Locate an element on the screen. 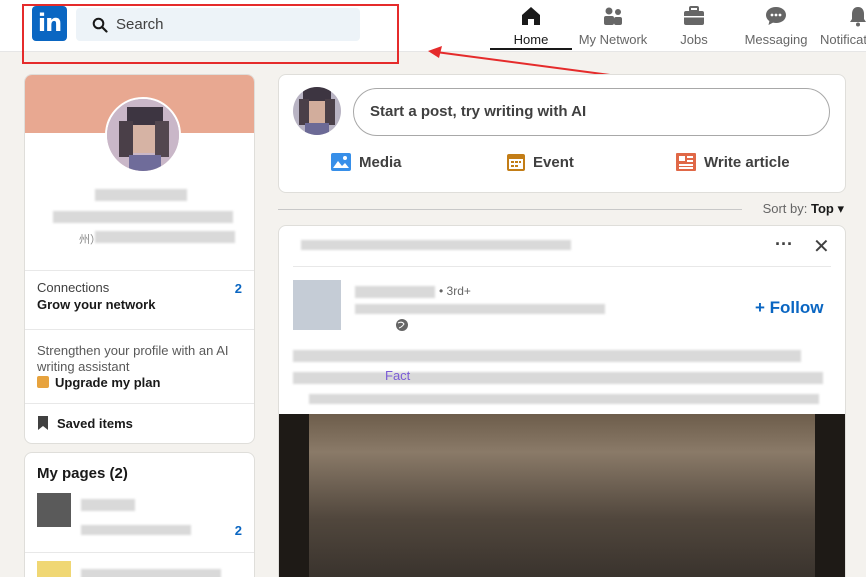  search-icon is located at coordinates (100, 25).